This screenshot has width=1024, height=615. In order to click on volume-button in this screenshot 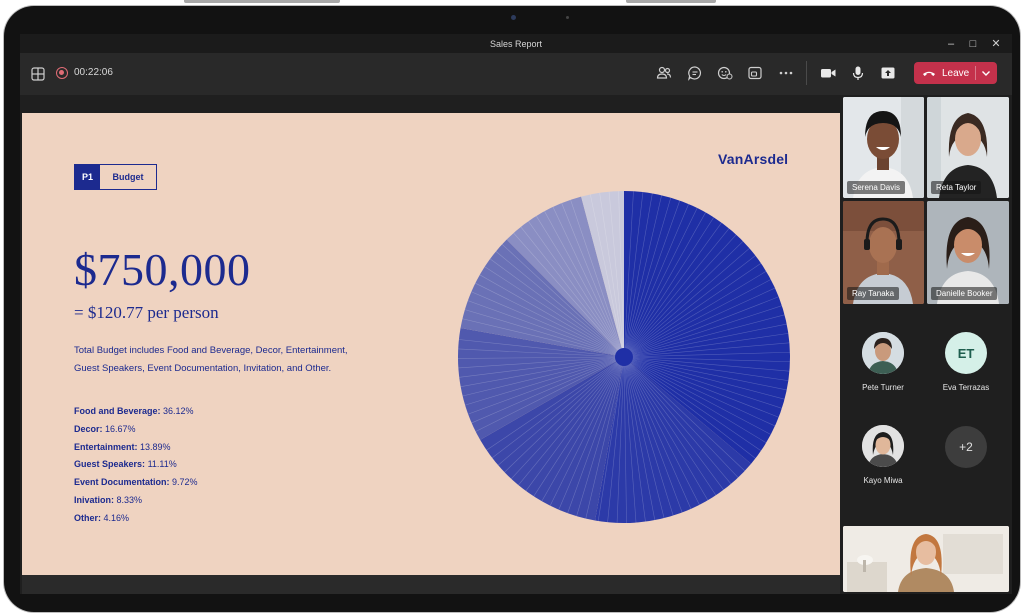, I will do `click(262, 1)`.